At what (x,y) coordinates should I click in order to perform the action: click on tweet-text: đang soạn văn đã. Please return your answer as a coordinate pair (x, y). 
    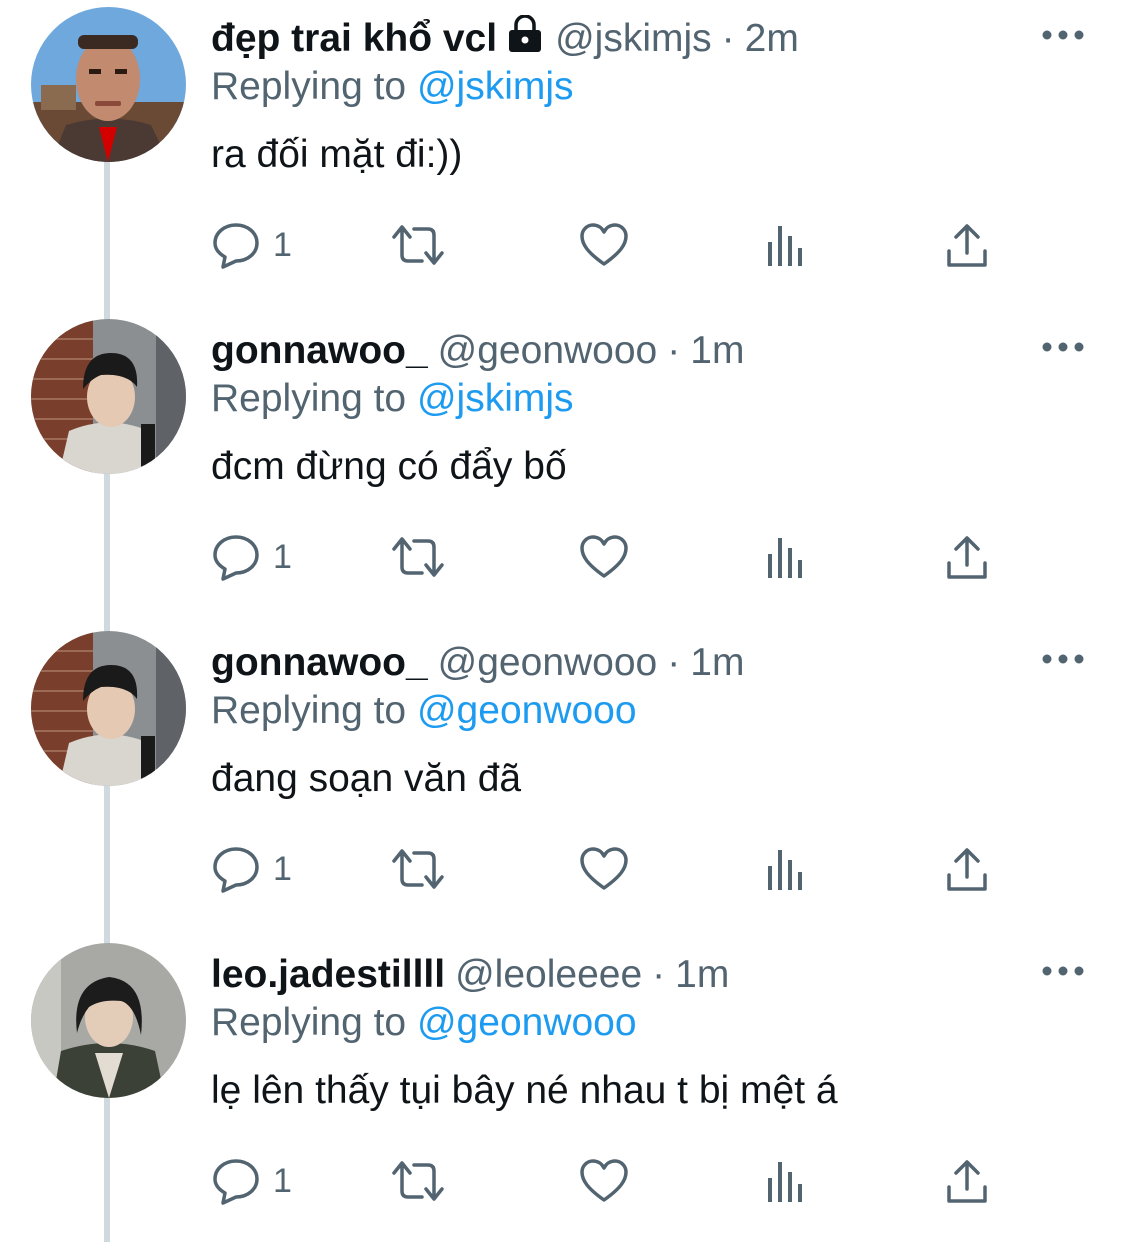
    Looking at the image, I should click on (366, 778).